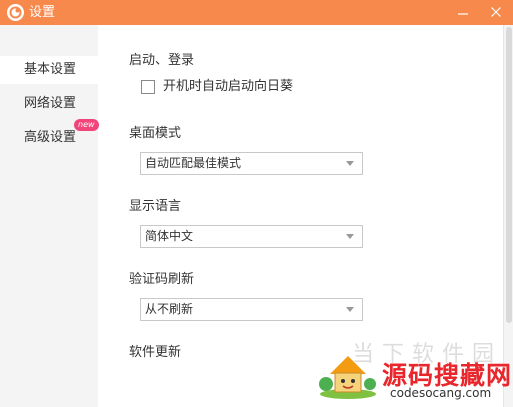  What do you see at coordinates (162, 60) in the screenshot?
I see `section-title-startup: 启动、登录` at bounding box center [162, 60].